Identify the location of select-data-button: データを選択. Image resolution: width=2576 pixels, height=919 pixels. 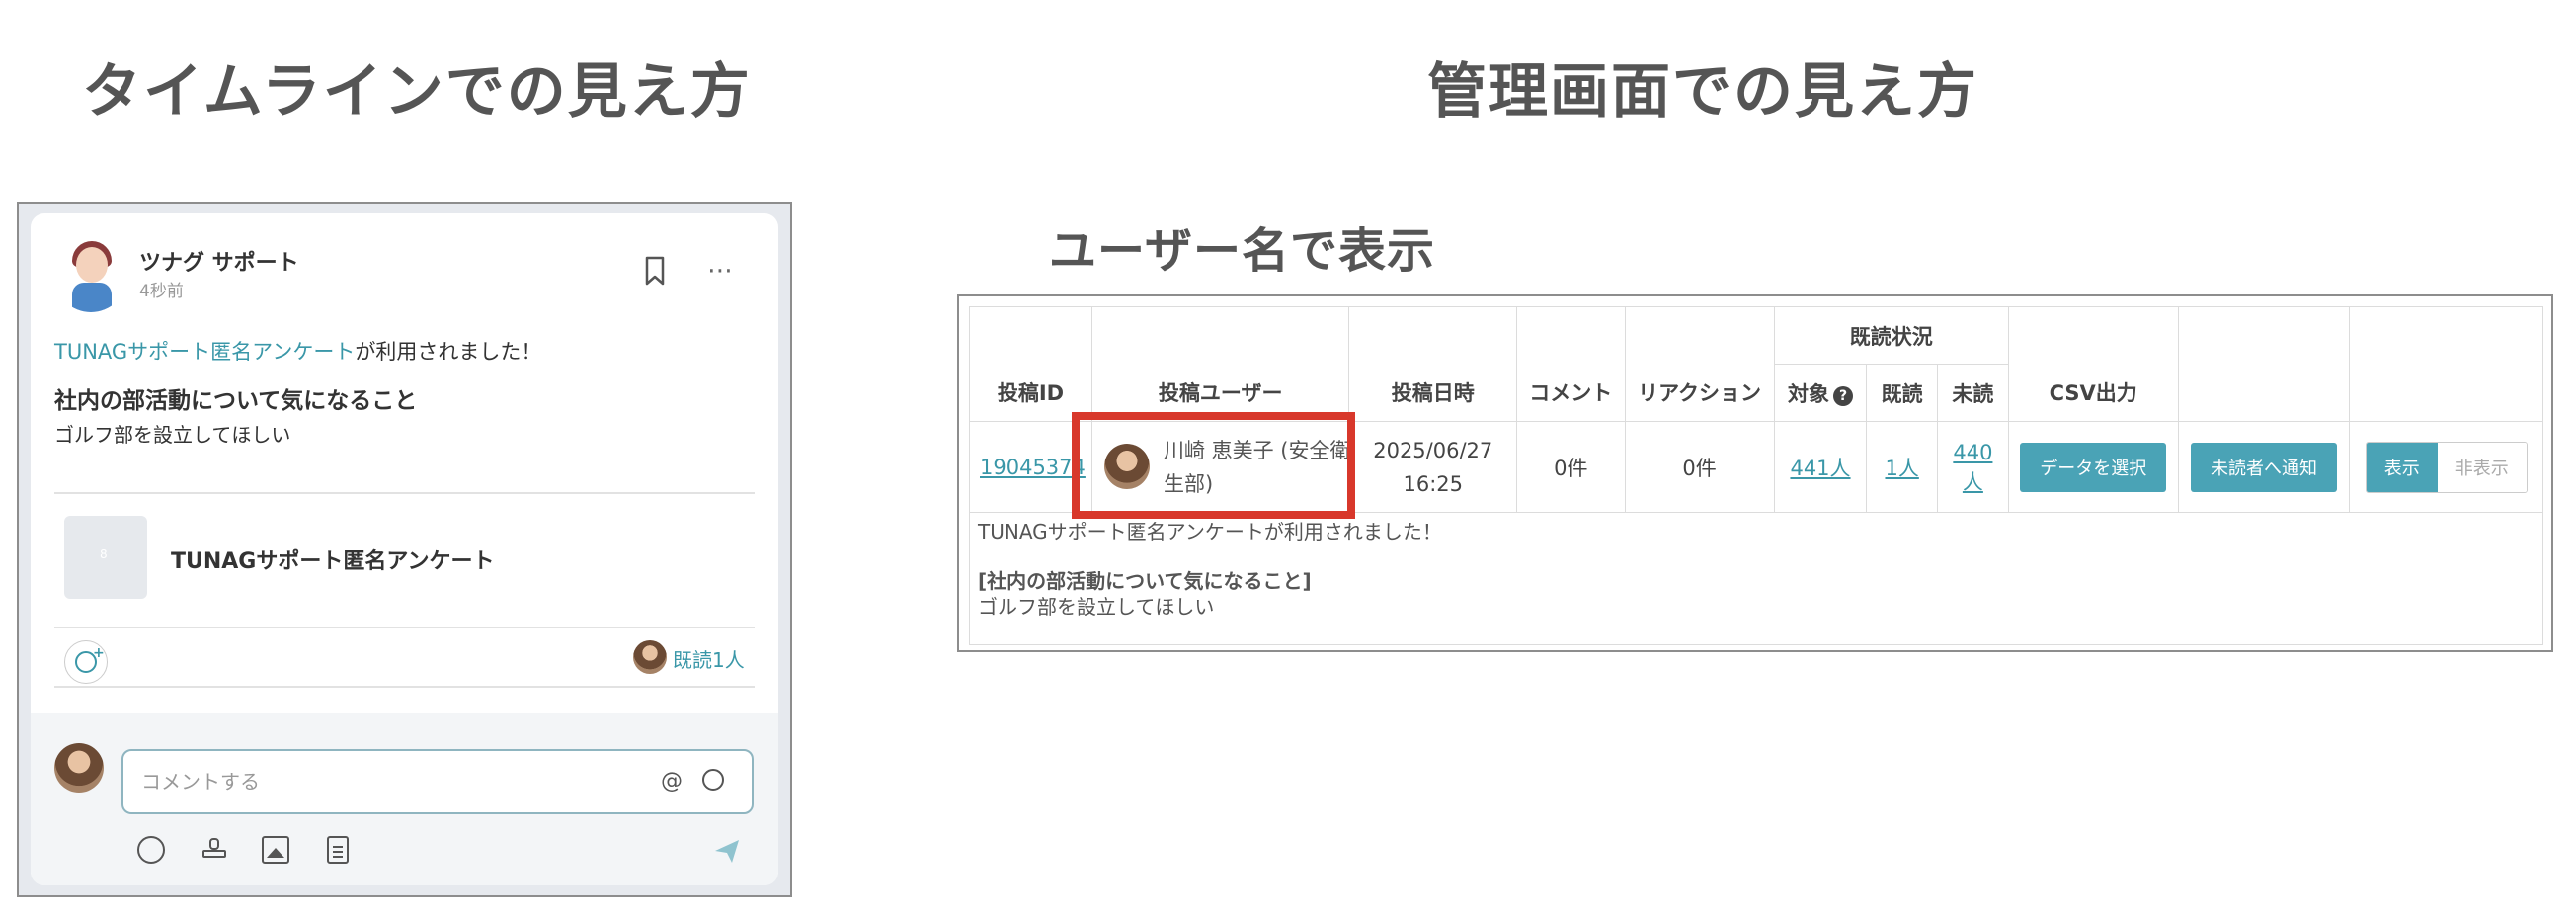
(2093, 467).